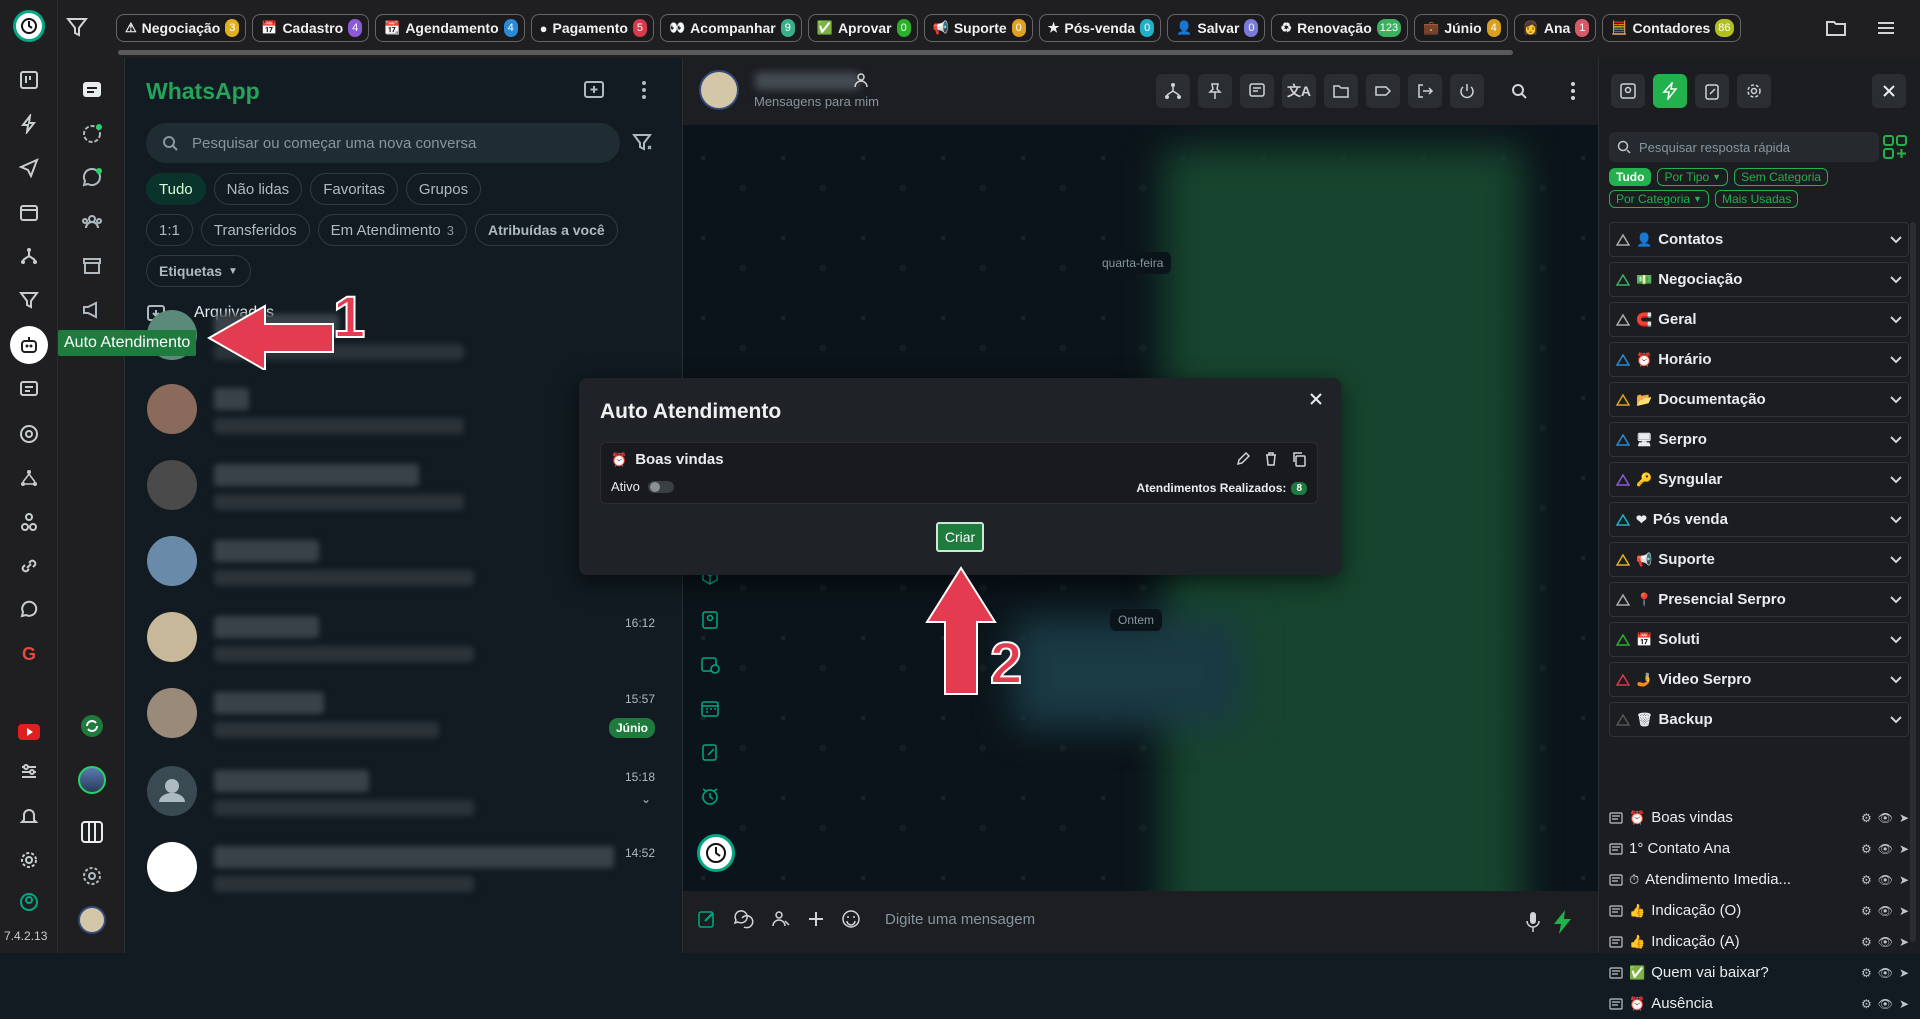 The image size is (1920, 1019). Describe the element at coordinates (1759, 719) in the screenshot. I see `category-row: 🗑 Backup` at that location.